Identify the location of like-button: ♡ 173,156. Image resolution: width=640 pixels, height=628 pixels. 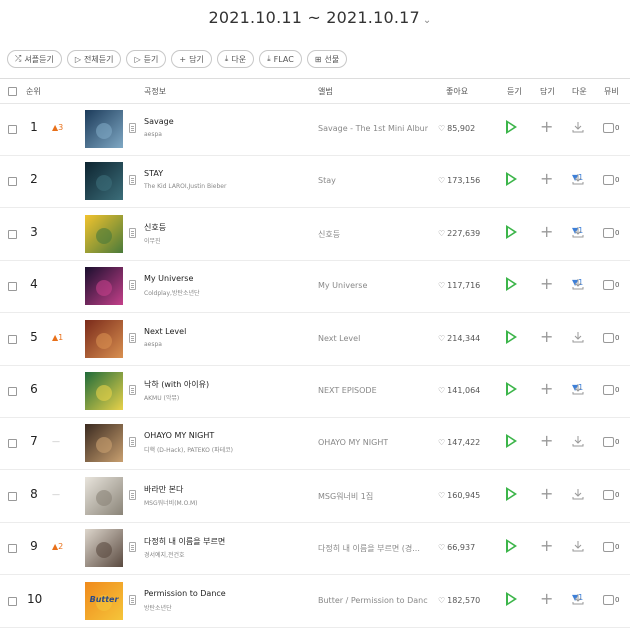
(459, 180).